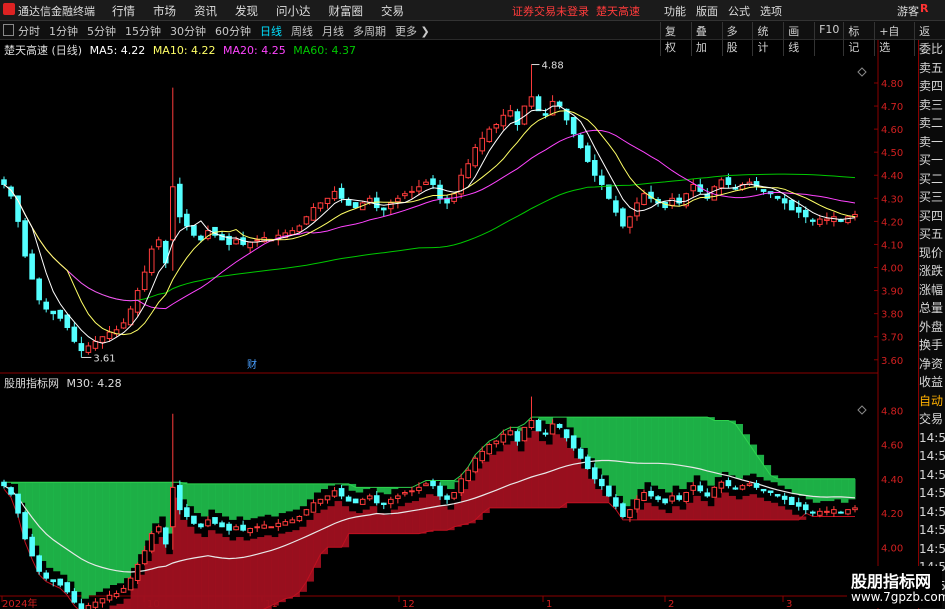 The height and width of the screenshot is (609, 945). What do you see at coordinates (908, 11) in the screenshot?
I see `guest-user: 游客` at bounding box center [908, 11].